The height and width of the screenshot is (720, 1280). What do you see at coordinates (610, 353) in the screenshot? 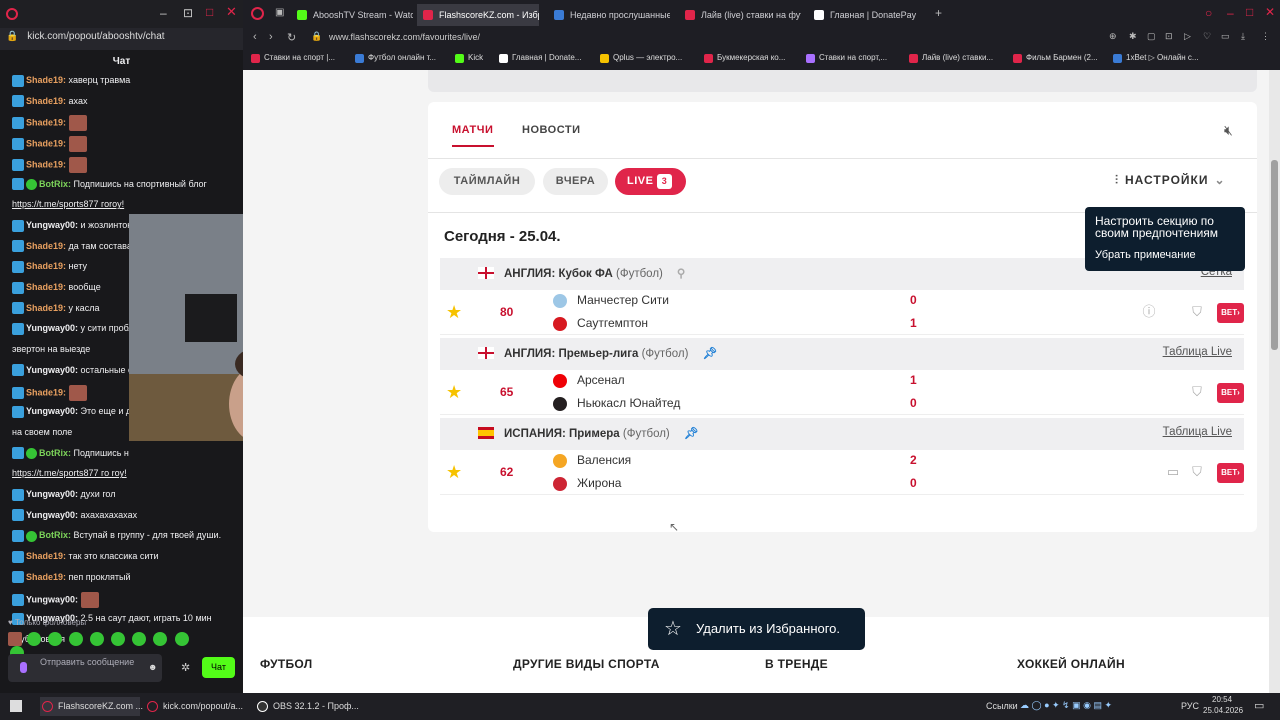
I see `league-name: АНГЛИЯ: Премьер-лига (Футбол) 📌︎` at bounding box center [610, 353].